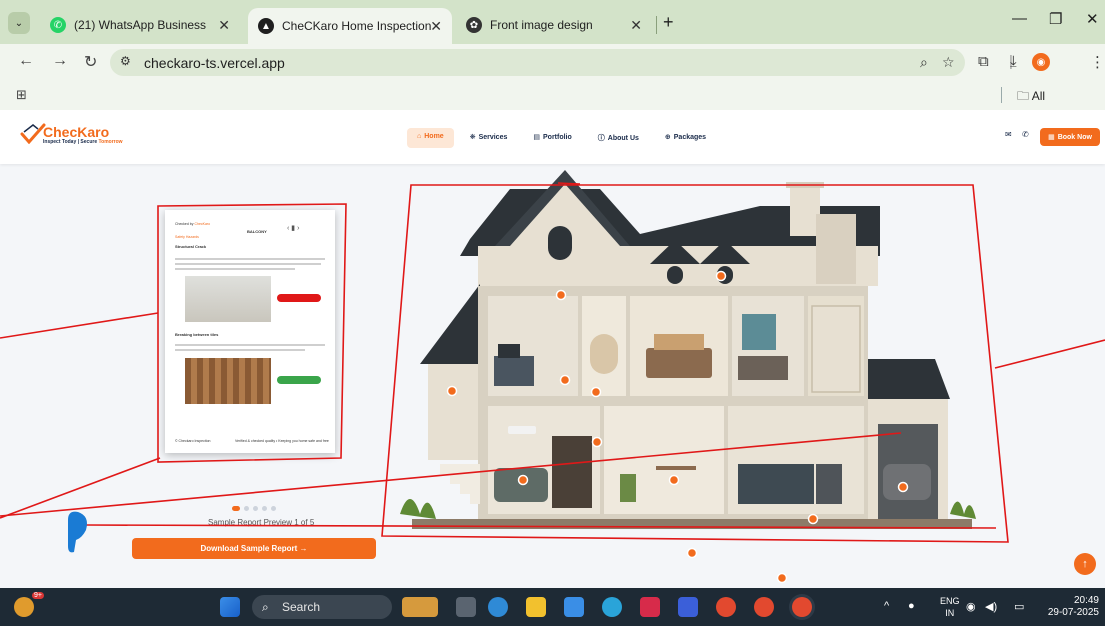 The width and height of the screenshot is (1105, 626). Describe the element at coordinates (26, 61) in the screenshot. I see `back-icon: ←` at that location.